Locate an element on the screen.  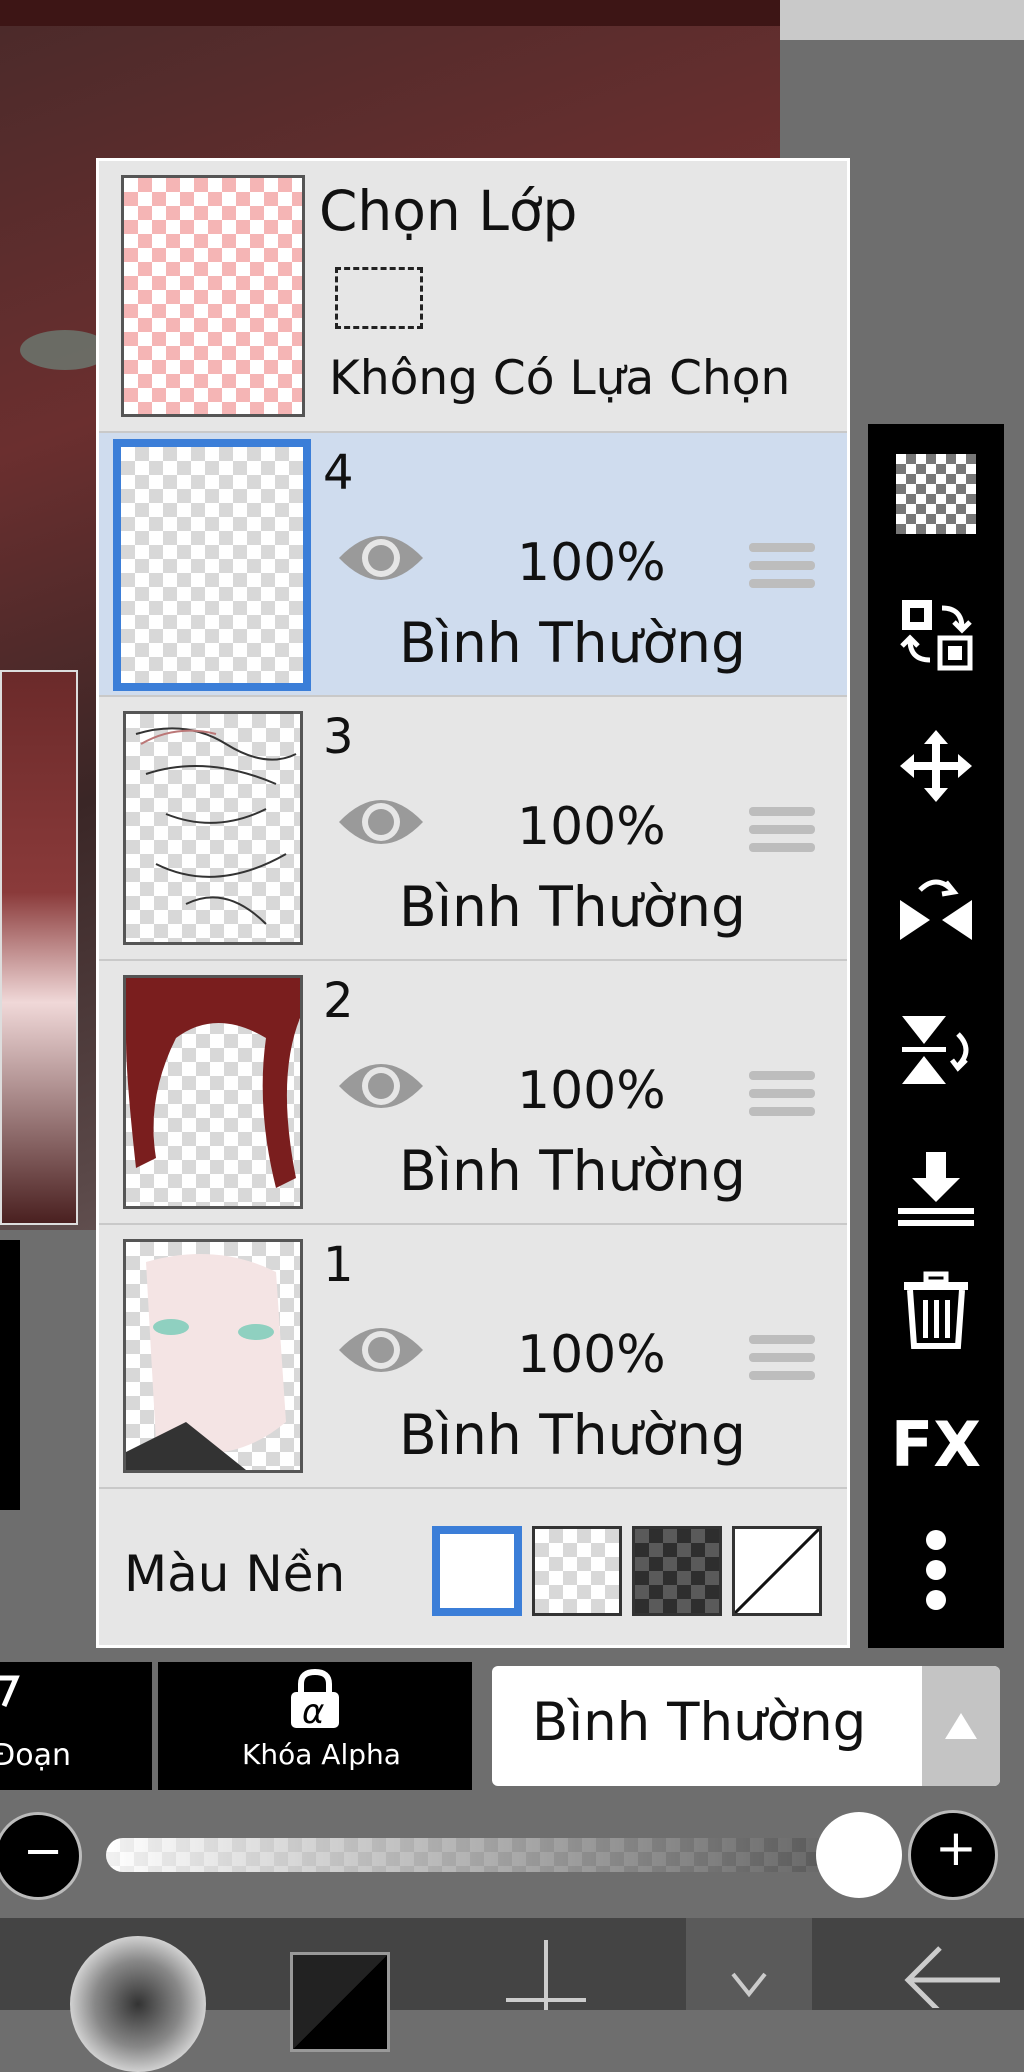
fx-icon: FX is located at coordinates (936, 1444).